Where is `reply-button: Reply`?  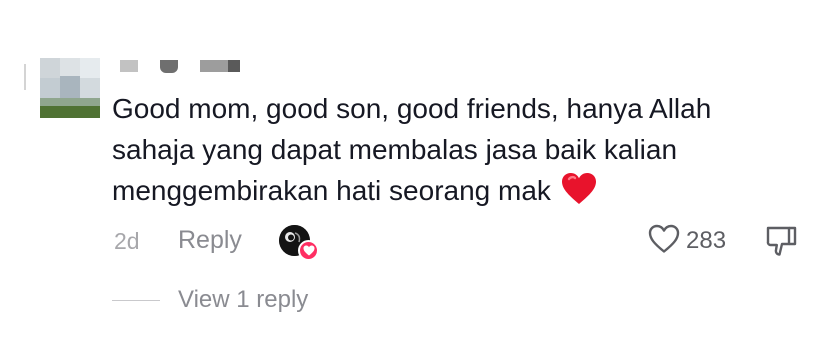 reply-button: Reply is located at coordinates (210, 240).